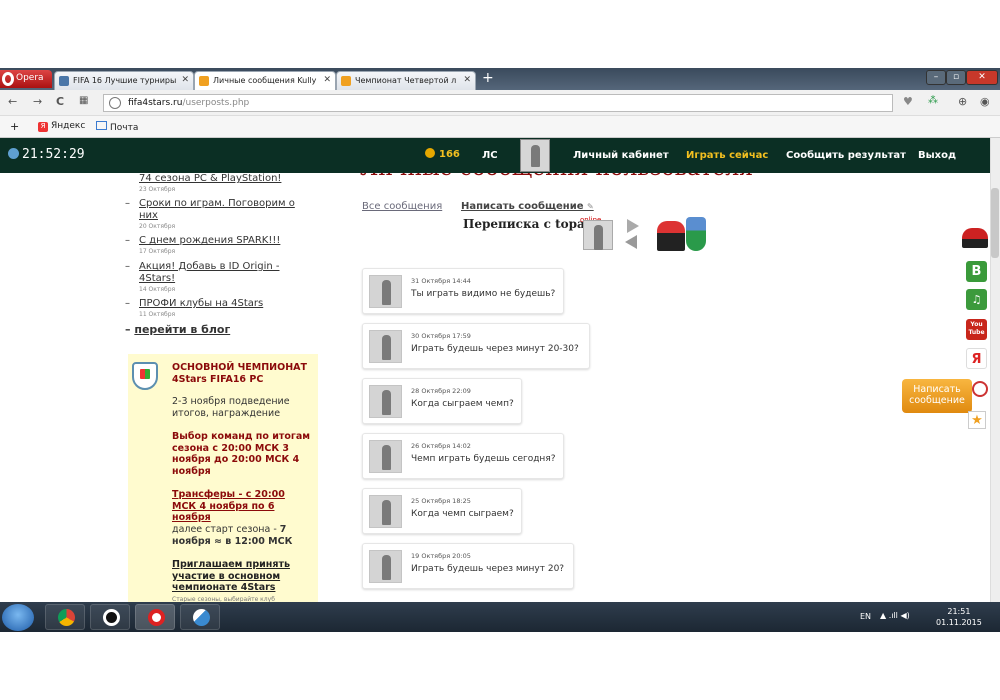  What do you see at coordinates (933, 100) in the screenshot?
I see `extension-icon: ⁂` at bounding box center [933, 100].